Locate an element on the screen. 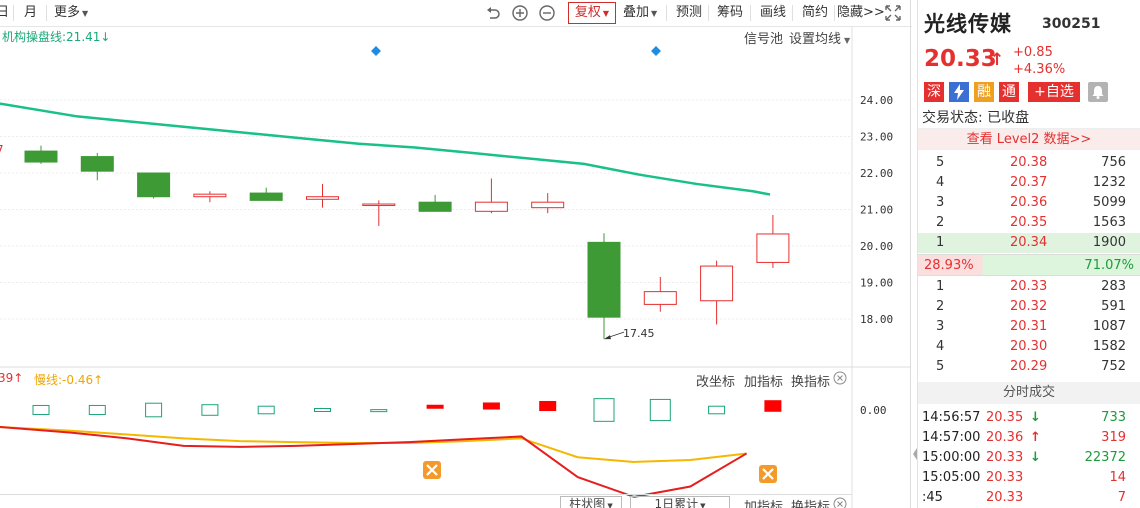 Image resolution: width=1140 pixels, height=508 pixels. more-periods-dropdown: 更多 ▼ is located at coordinates (71, 13).